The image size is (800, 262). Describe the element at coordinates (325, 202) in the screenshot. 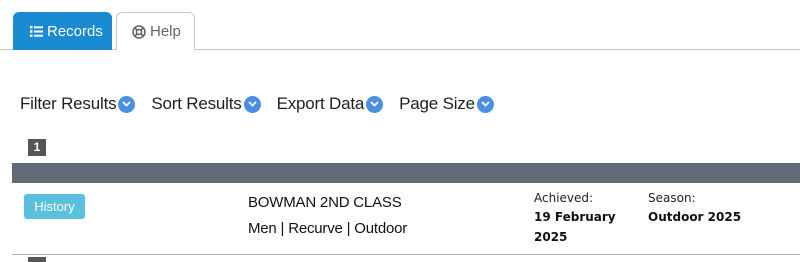

I see `record-title: BOWMAN 2ND CLASS` at that location.